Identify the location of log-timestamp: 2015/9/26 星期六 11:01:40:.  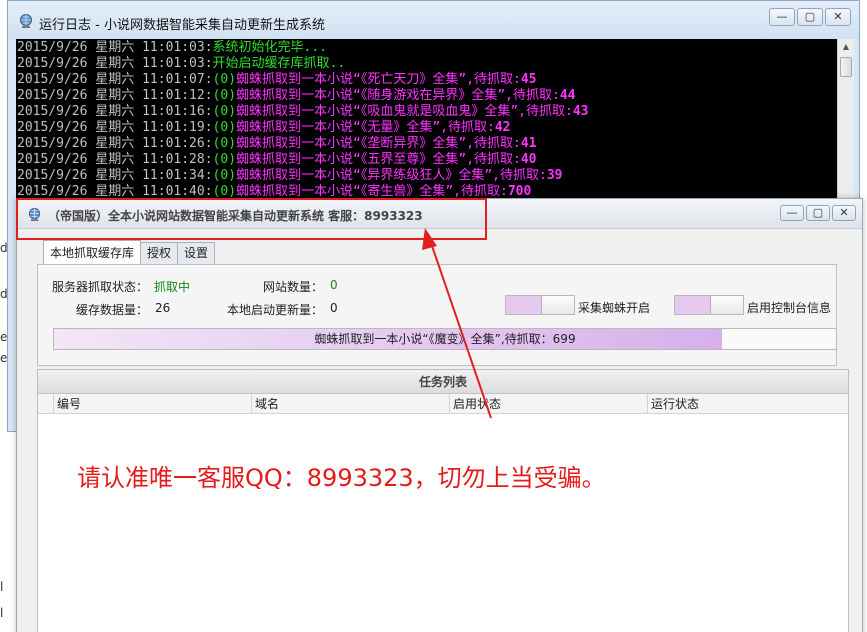
(115, 191).